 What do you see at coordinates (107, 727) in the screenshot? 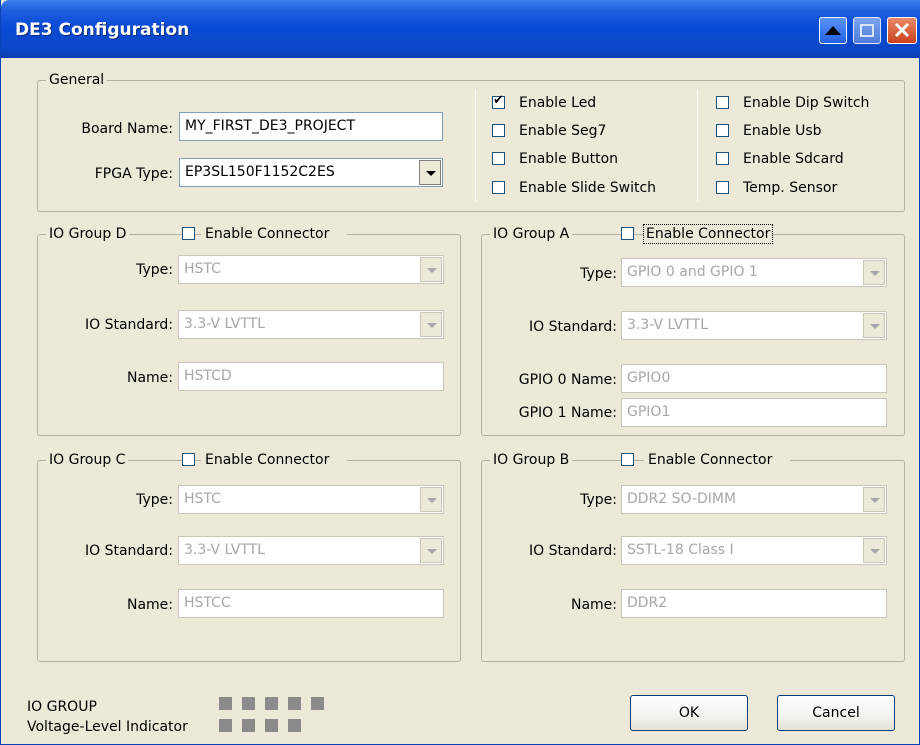
I see `indicator-subtitle: Voltage-Level Indicator` at bounding box center [107, 727].